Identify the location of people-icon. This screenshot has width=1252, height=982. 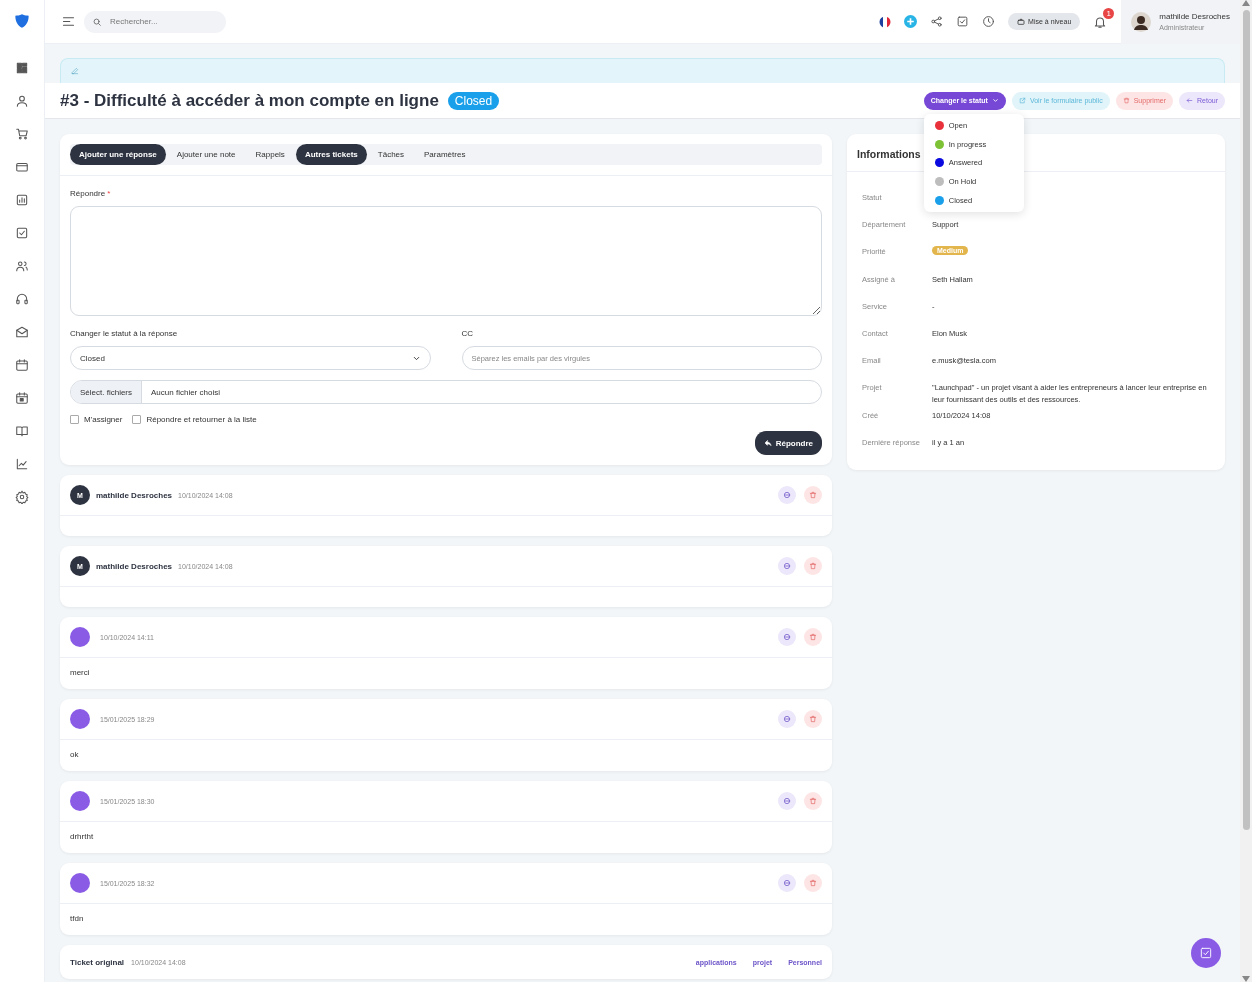
(22, 265).